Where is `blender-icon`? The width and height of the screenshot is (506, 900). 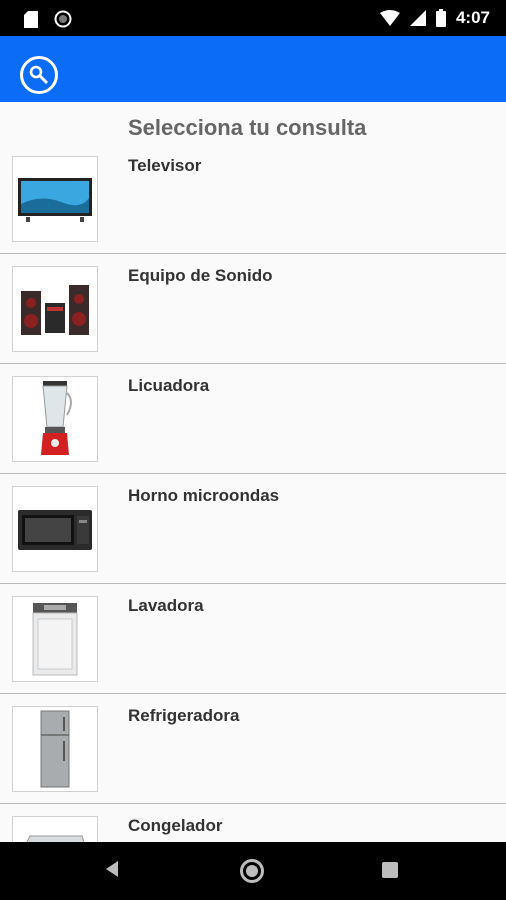 blender-icon is located at coordinates (56, 418).